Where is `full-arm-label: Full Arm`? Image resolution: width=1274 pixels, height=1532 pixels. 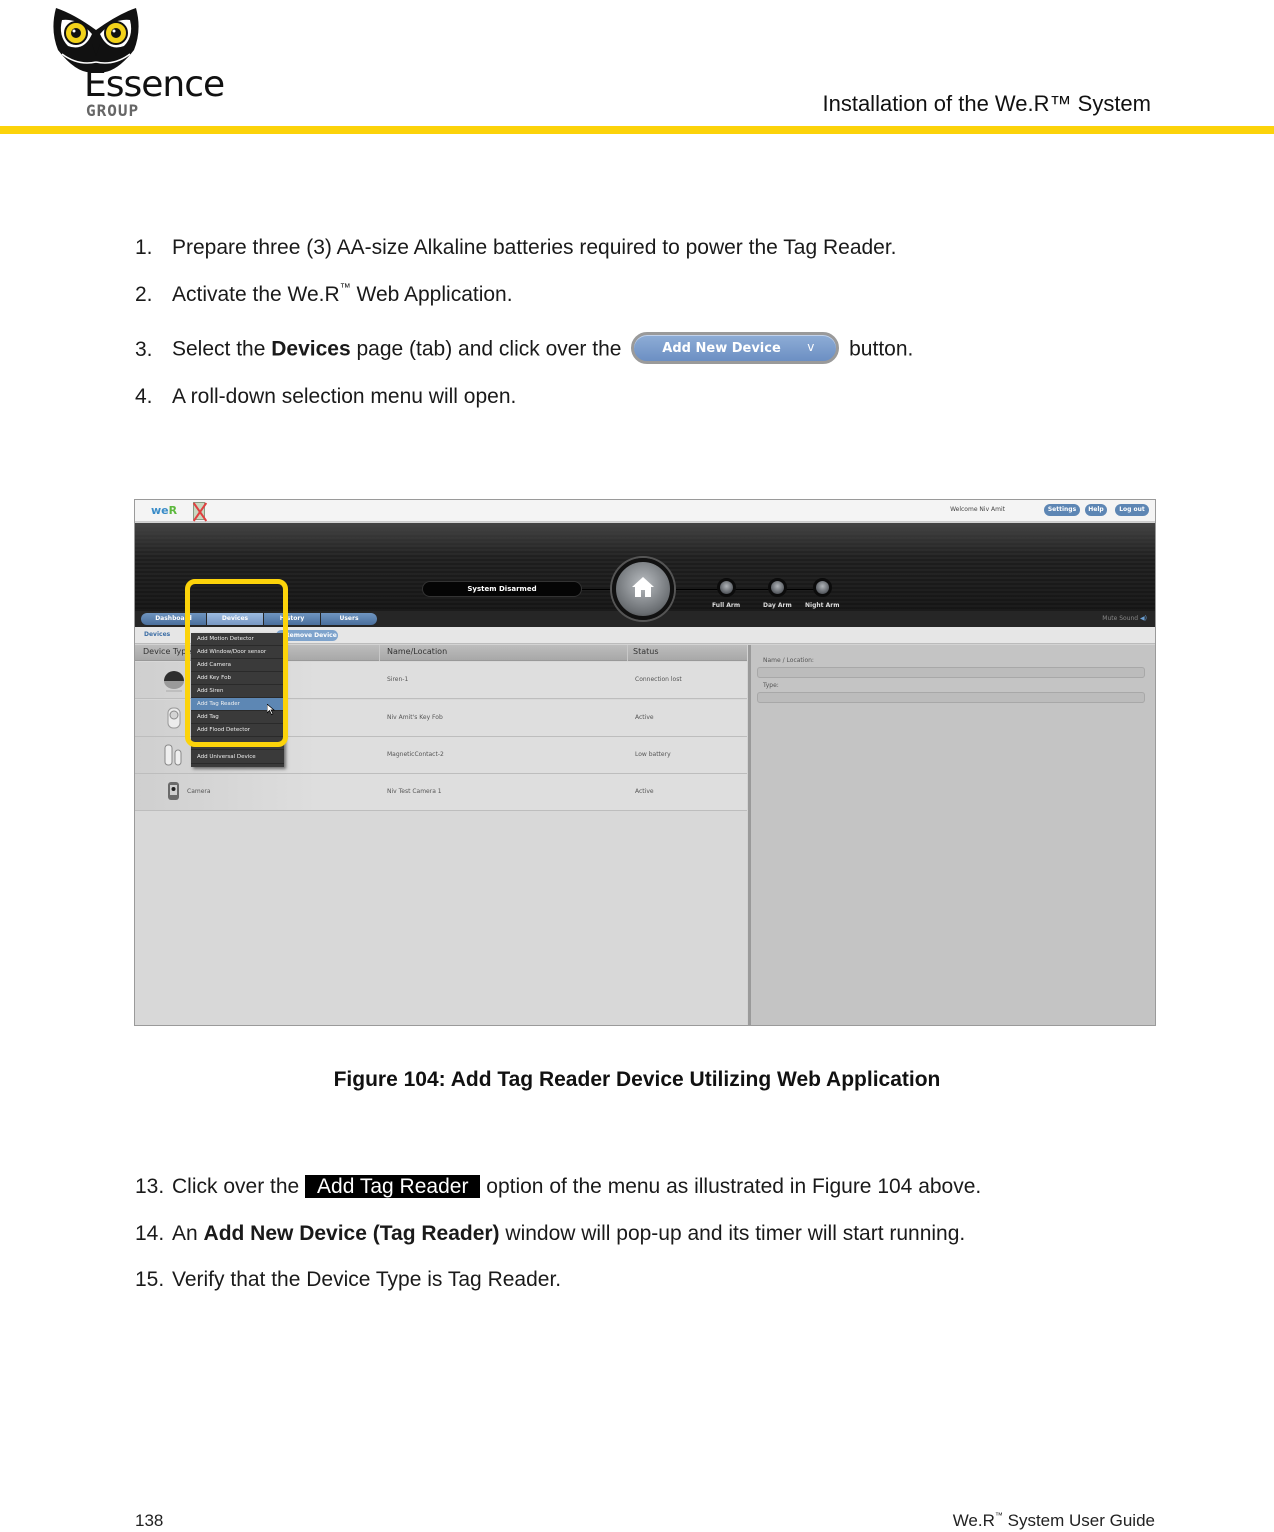
full-arm-label: Full Arm is located at coordinates (726, 605).